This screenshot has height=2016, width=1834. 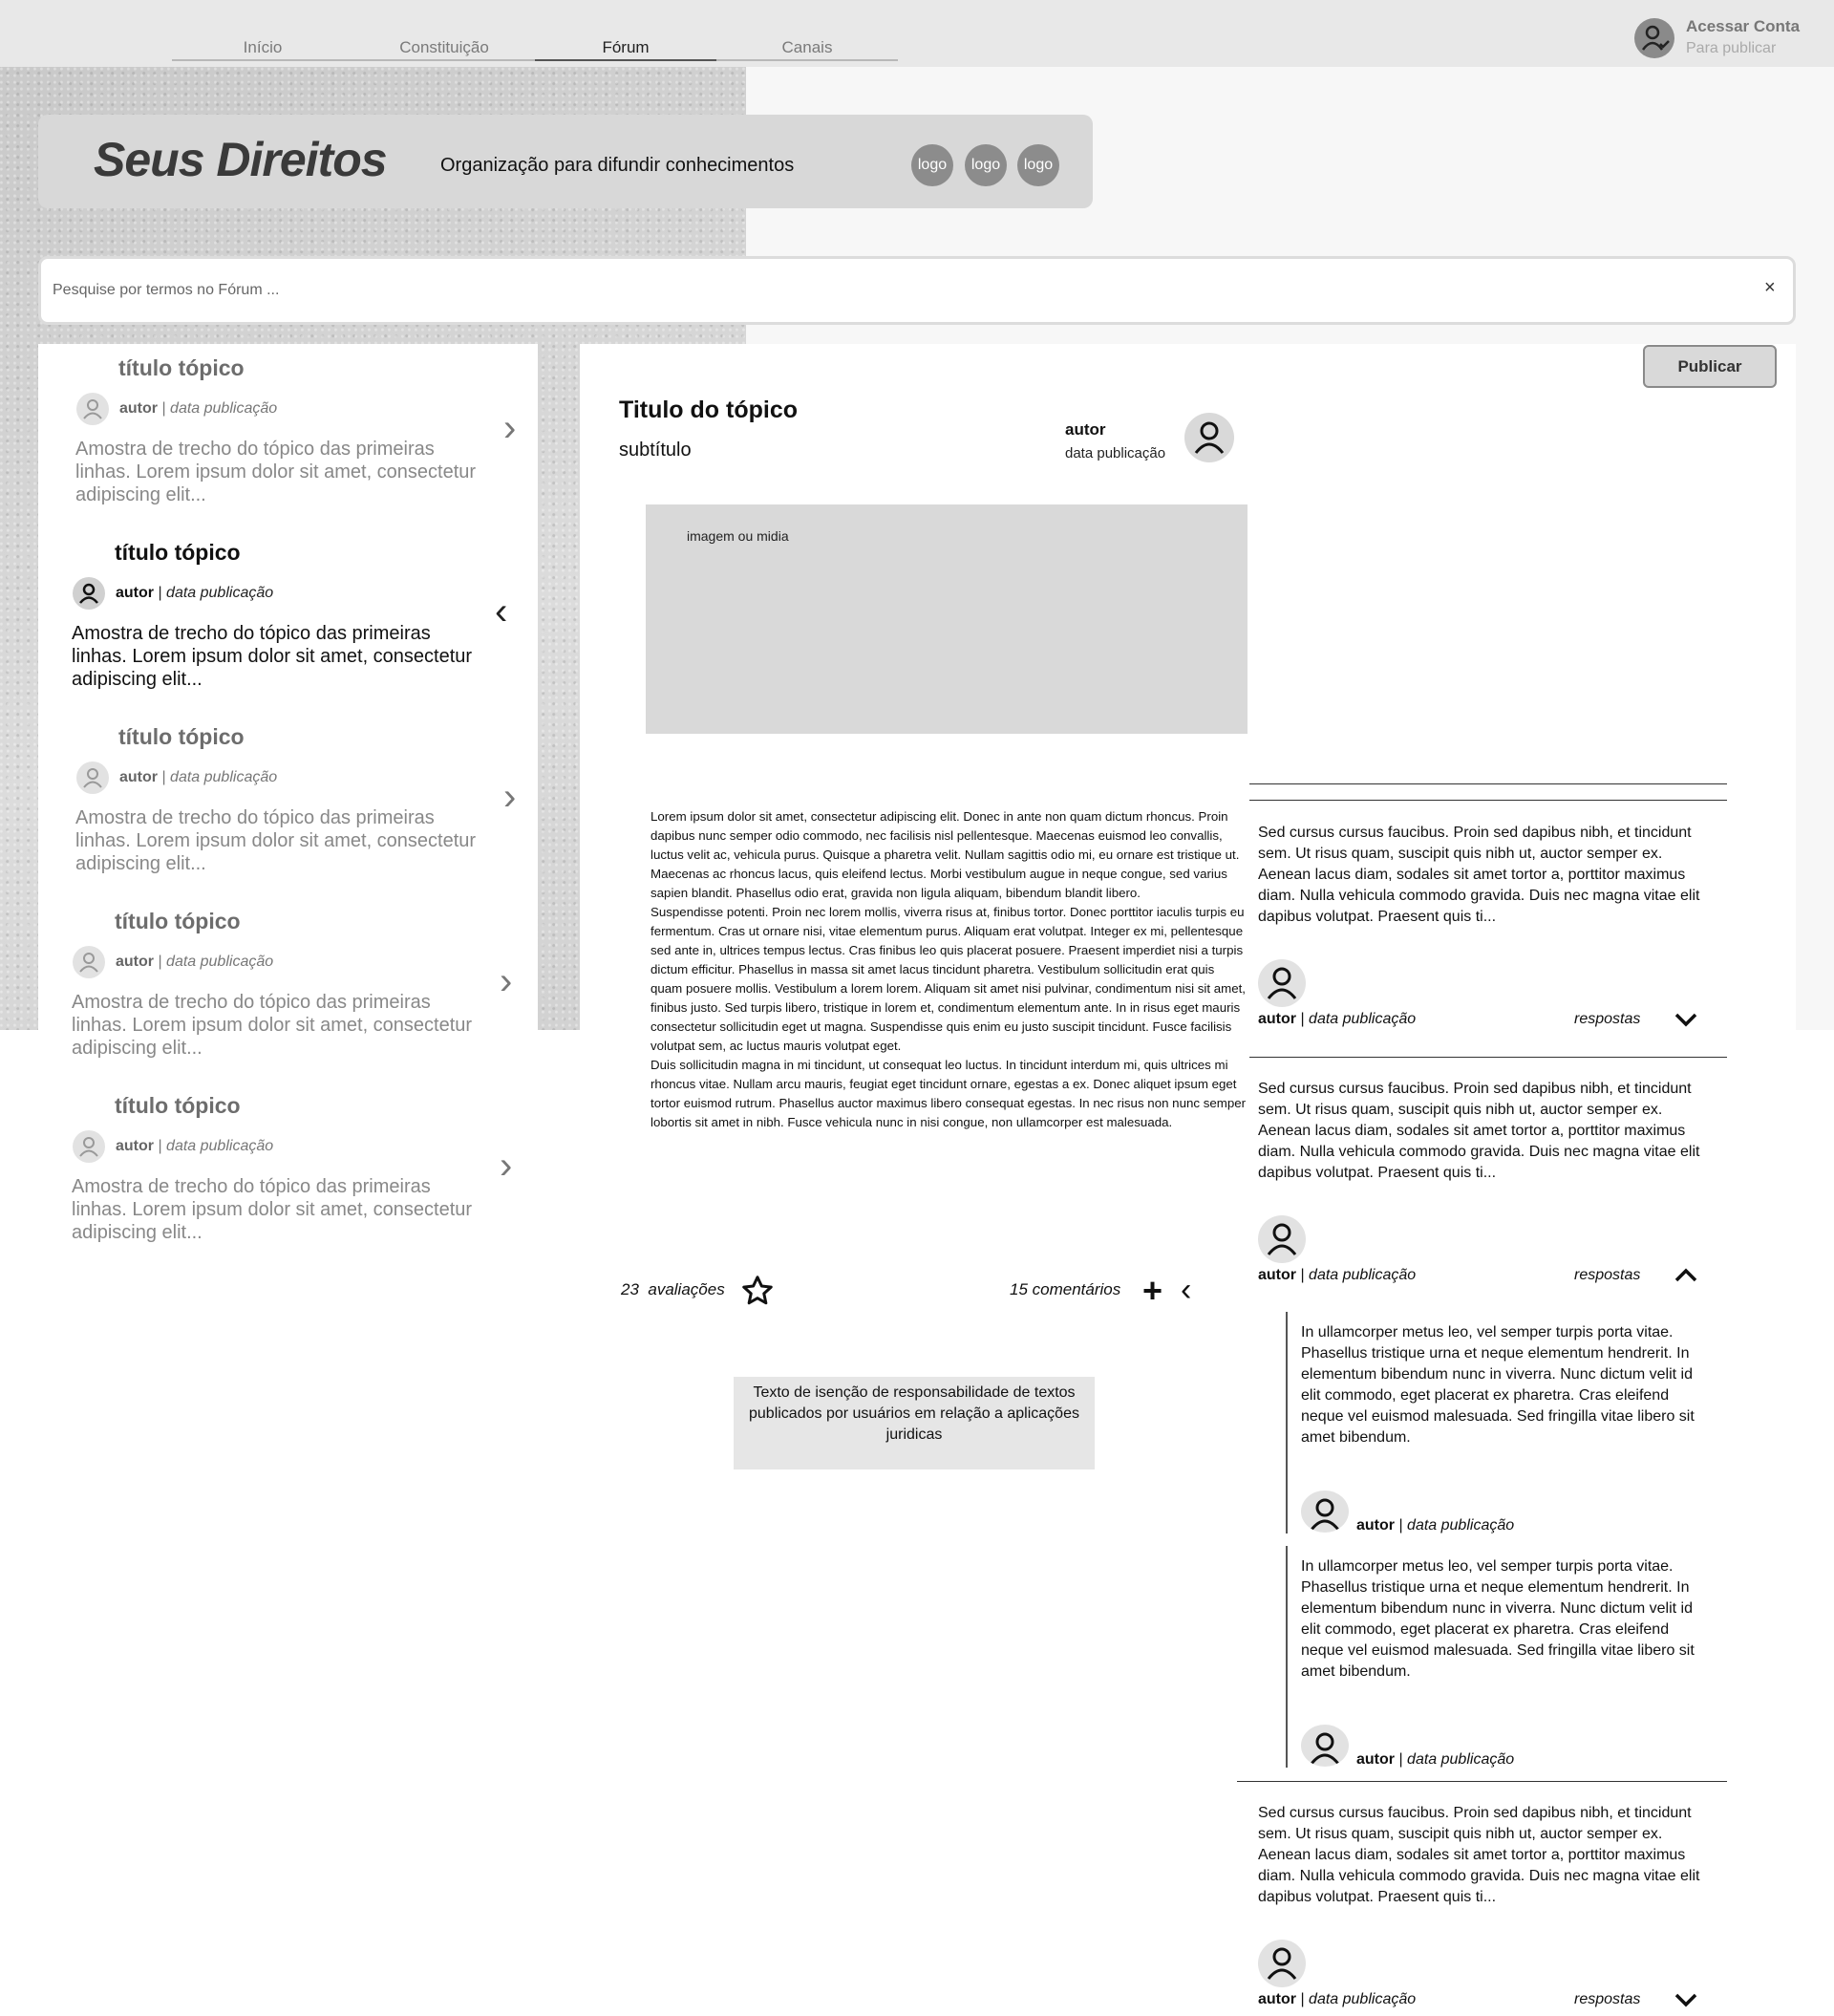 What do you see at coordinates (864, 290) in the screenshot?
I see `search-input` at bounding box center [864, 290].